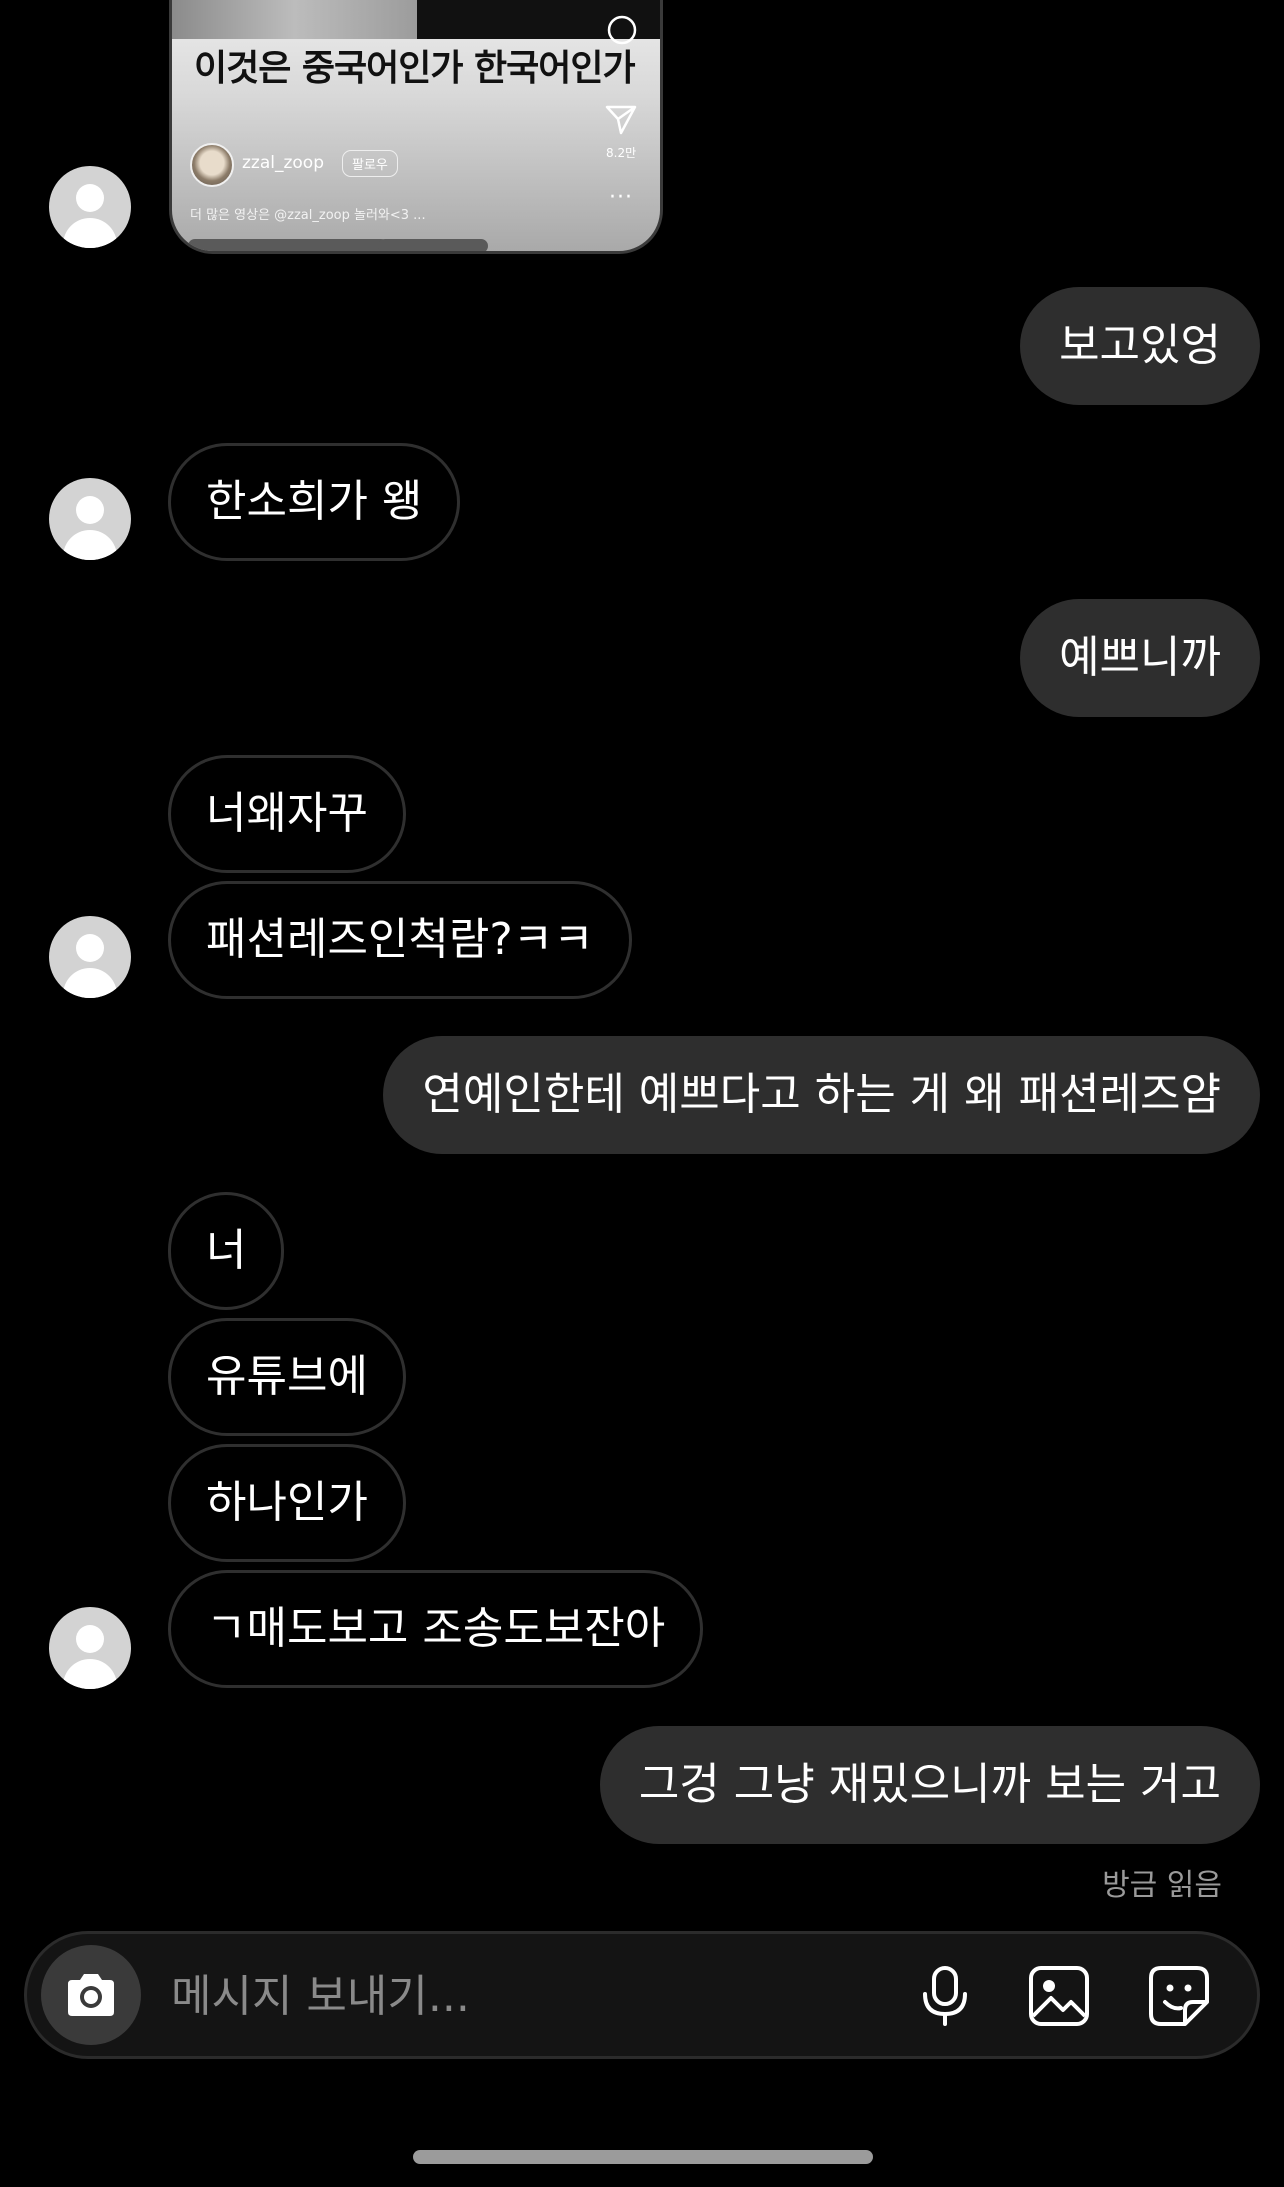 This screenshot has height=2187, width=1284. What do you see at coordinates (945, 1996) in the screenshot?
I see `microphone-icon` at bounding box center [945, 1996].